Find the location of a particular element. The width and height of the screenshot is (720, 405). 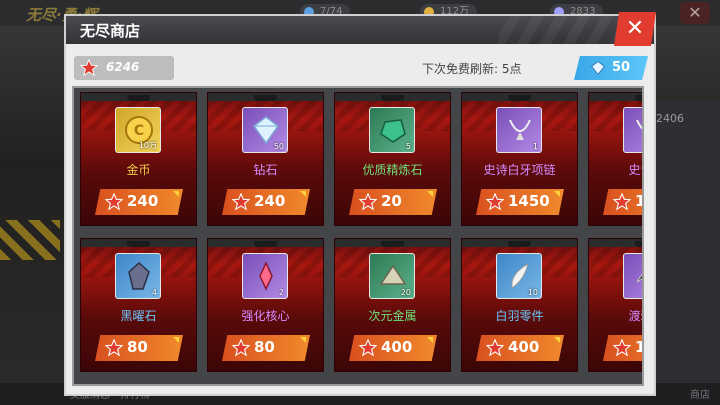

item-name: 金币 is located at coordinates (138, 170).